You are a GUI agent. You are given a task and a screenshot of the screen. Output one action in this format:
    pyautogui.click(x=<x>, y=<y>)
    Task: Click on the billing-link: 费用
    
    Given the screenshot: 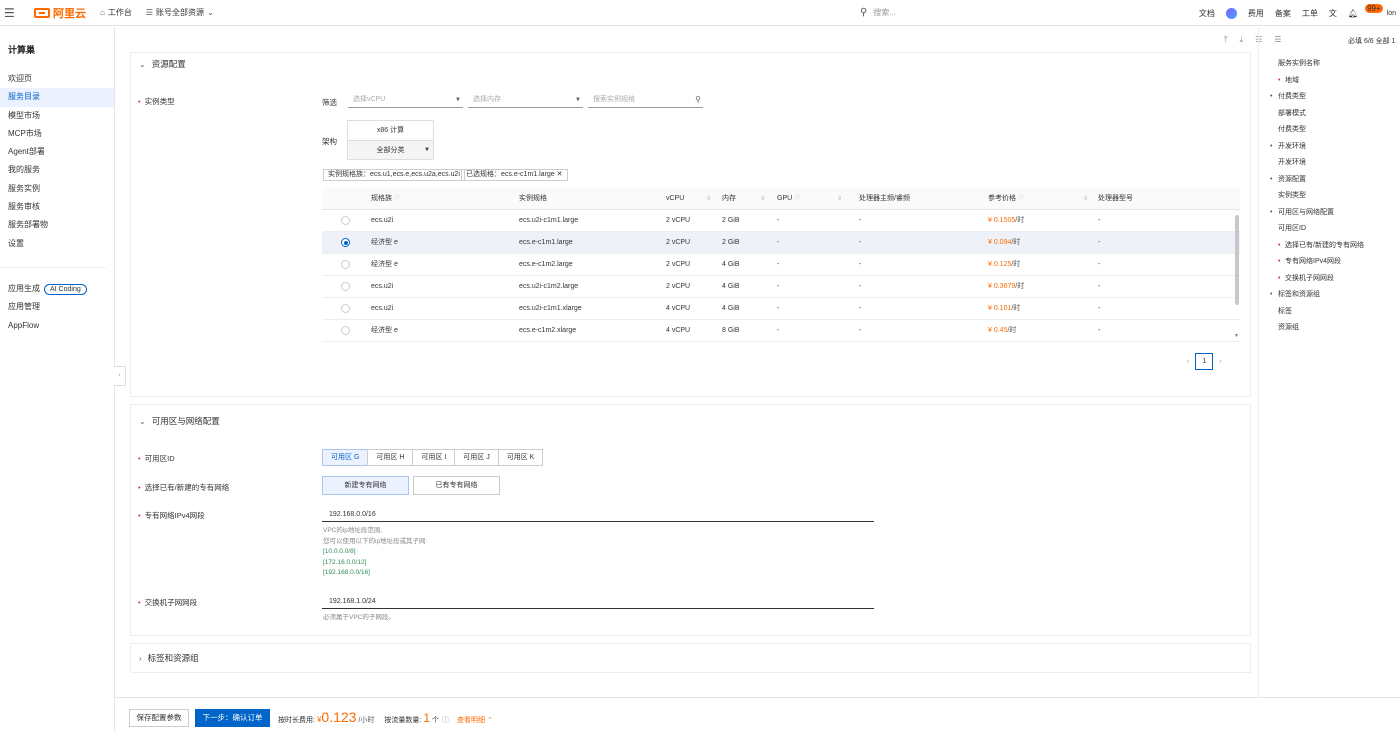 What is the action you would take?
    pyautogui.click(x=1256, y=13)
    